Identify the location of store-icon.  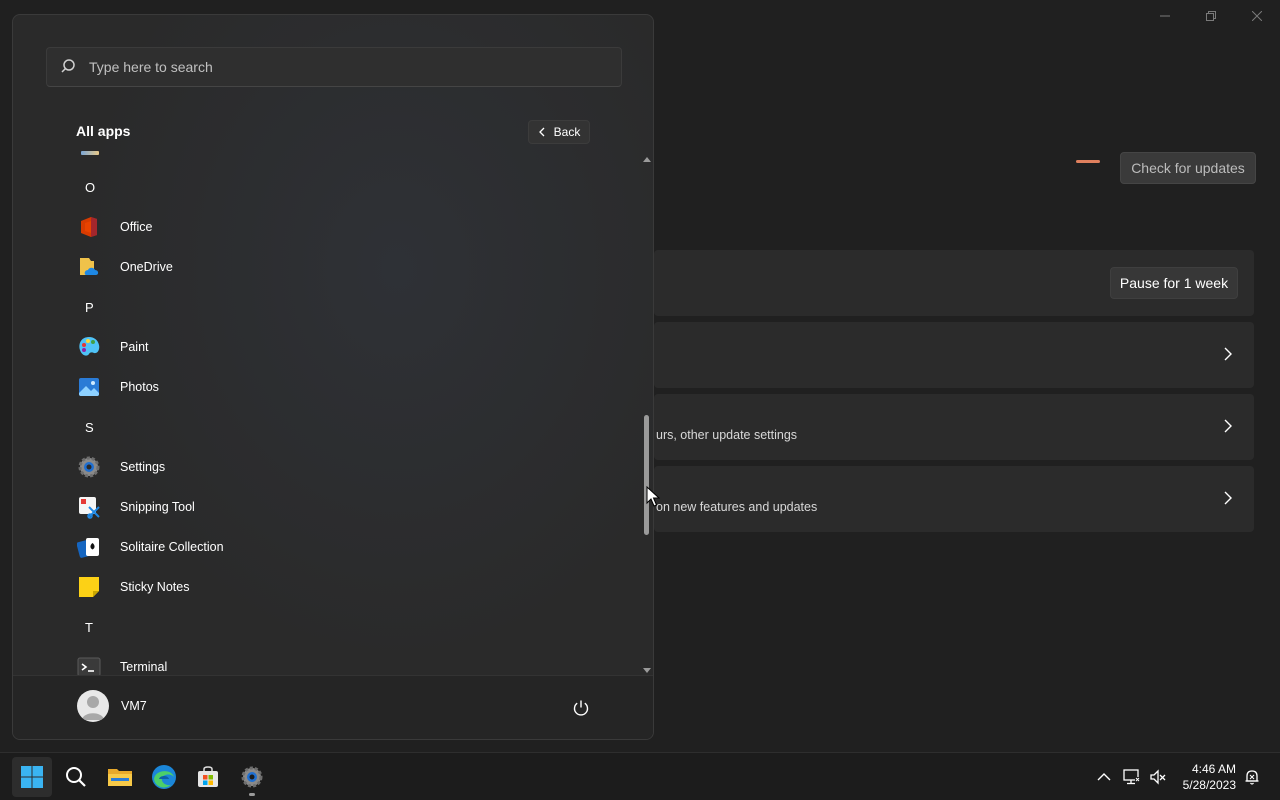
(208, 776).